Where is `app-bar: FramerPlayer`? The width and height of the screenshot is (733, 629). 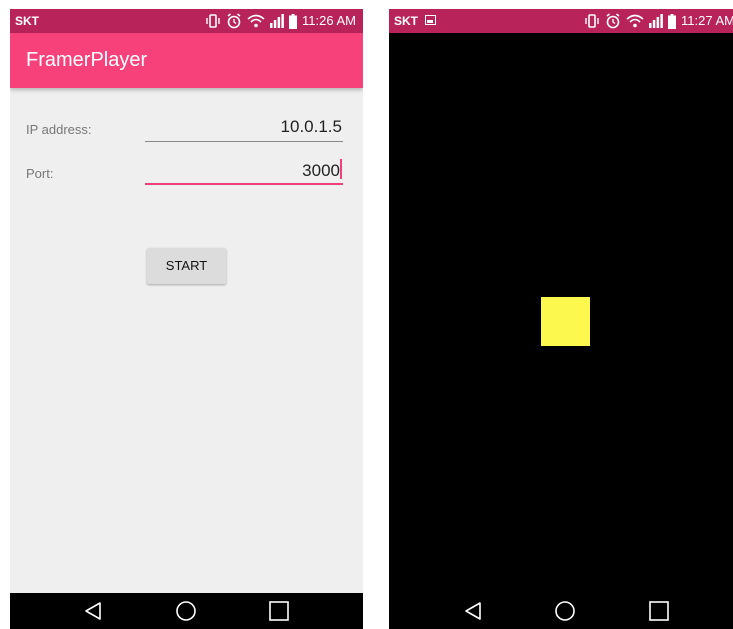
app-bar: FramerPlayer is located at coordinates (186, 60).